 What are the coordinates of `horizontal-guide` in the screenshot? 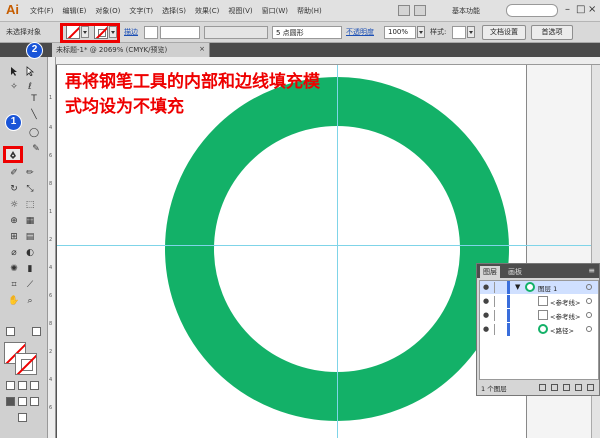 It's located at (328, 245).